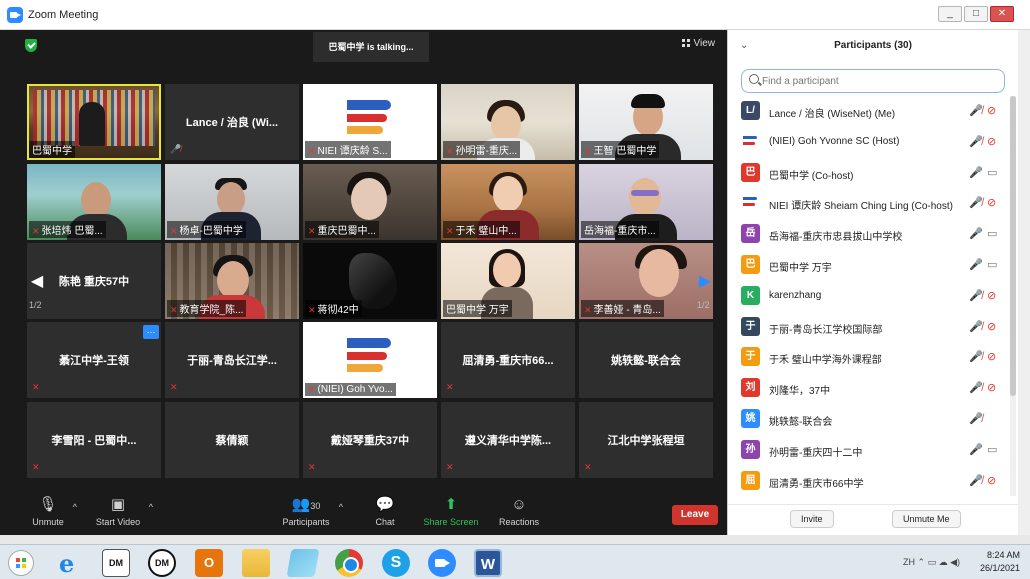 This screenshot has width=1030, height=579. What do you see at coordinates (396, 563) in the screenshot?
I see `skype-icon: S` at bounding box center [396, 563].